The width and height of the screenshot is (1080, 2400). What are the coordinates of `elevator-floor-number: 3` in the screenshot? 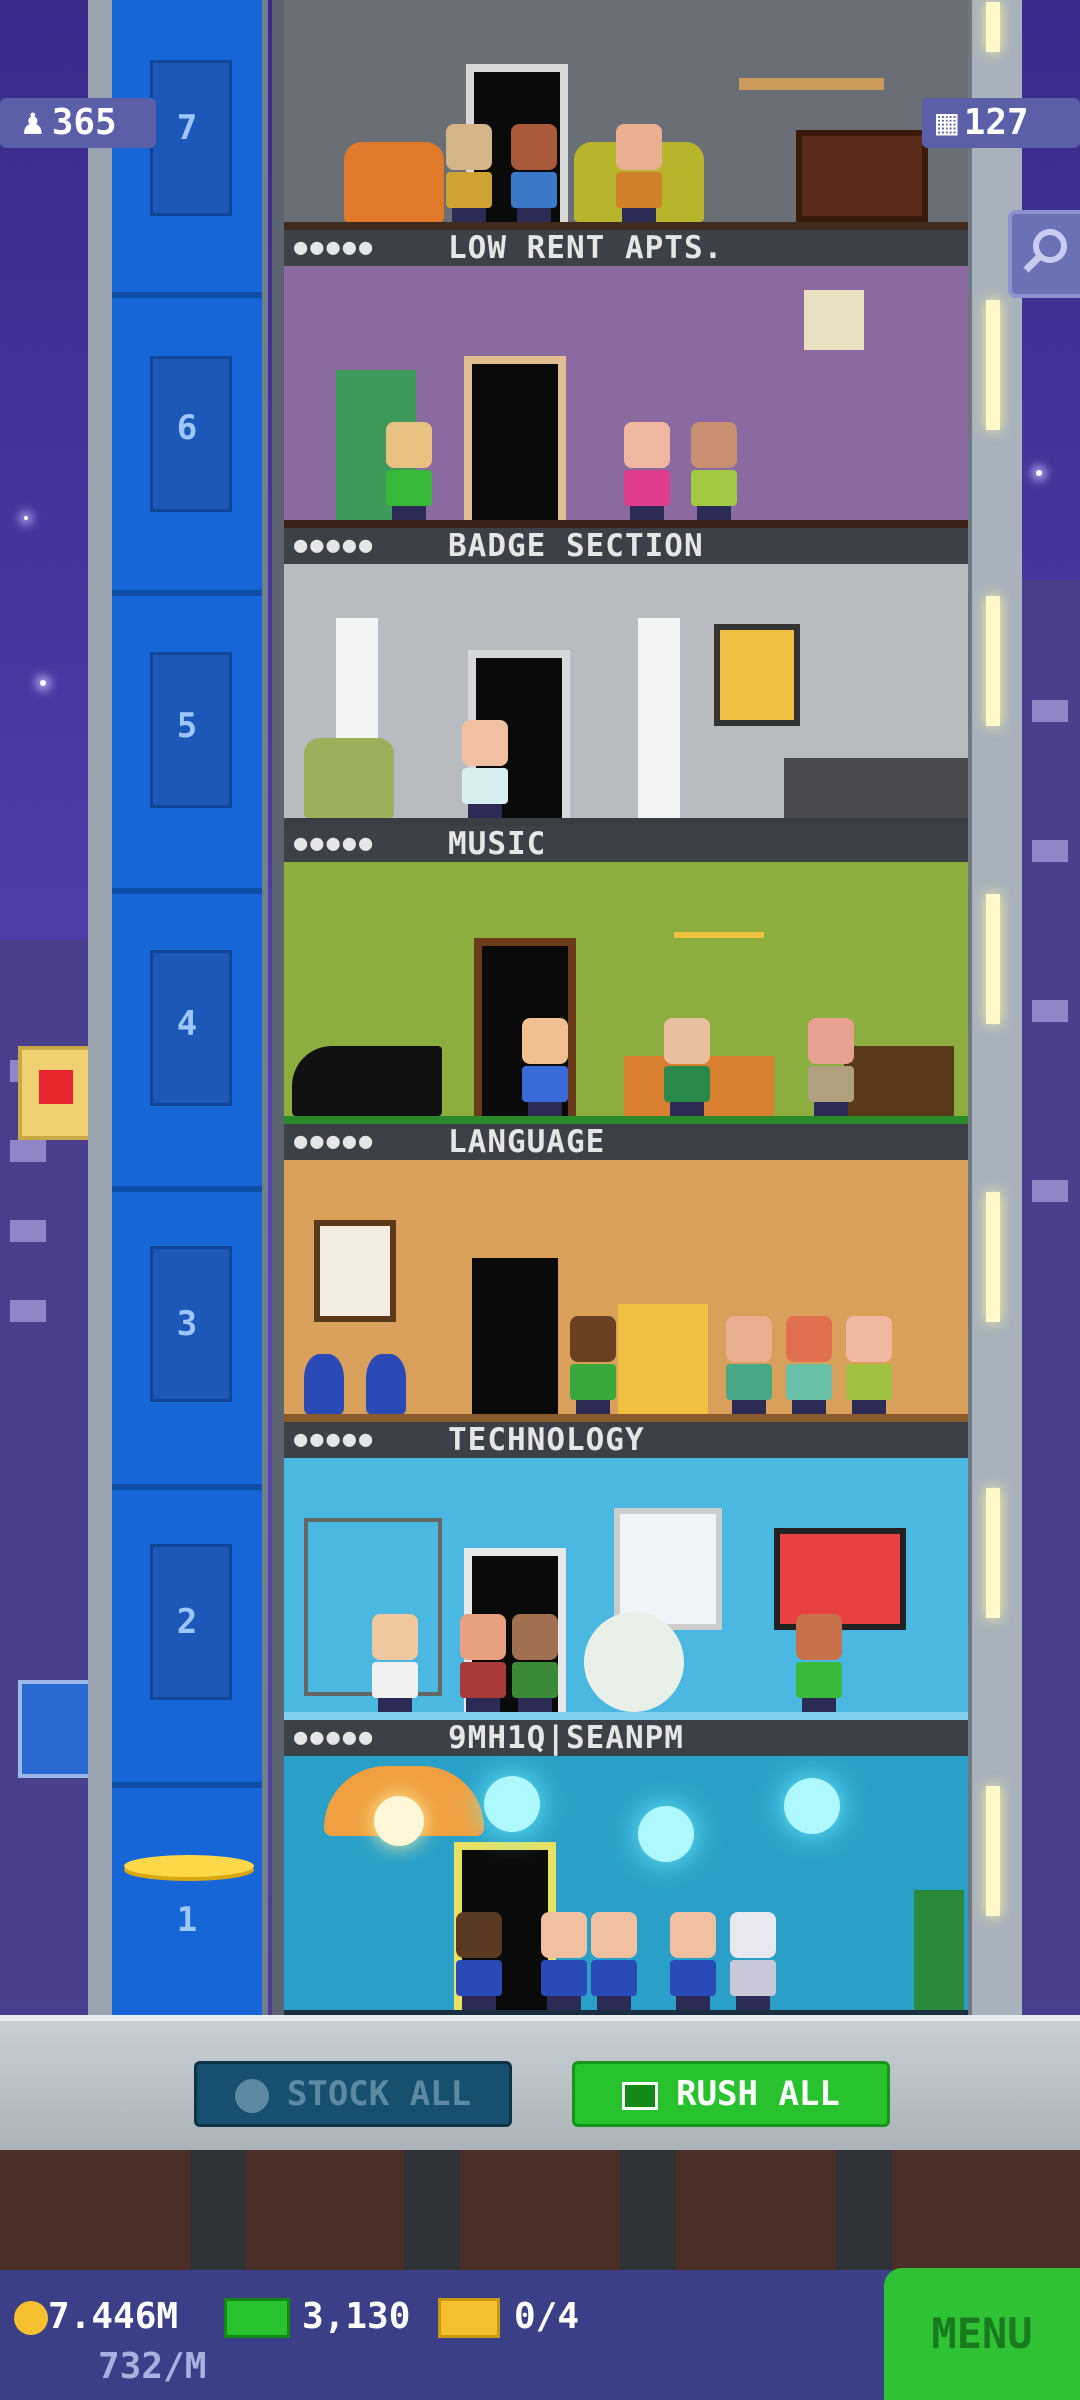 It's located at (187, 1324).